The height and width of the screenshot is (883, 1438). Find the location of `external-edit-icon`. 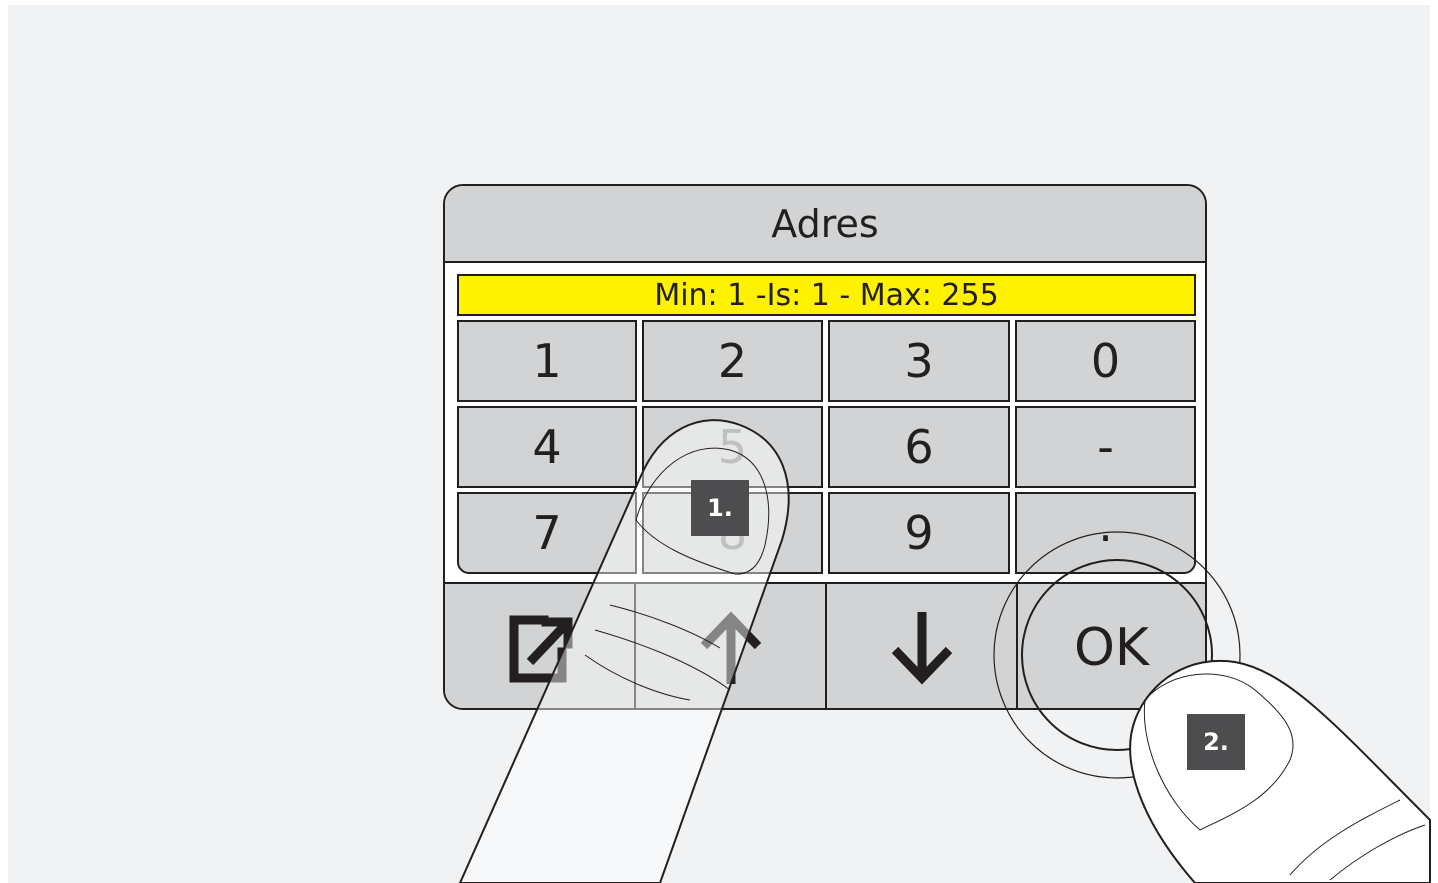

external-edit-icon is located at coordinates (540, 649).